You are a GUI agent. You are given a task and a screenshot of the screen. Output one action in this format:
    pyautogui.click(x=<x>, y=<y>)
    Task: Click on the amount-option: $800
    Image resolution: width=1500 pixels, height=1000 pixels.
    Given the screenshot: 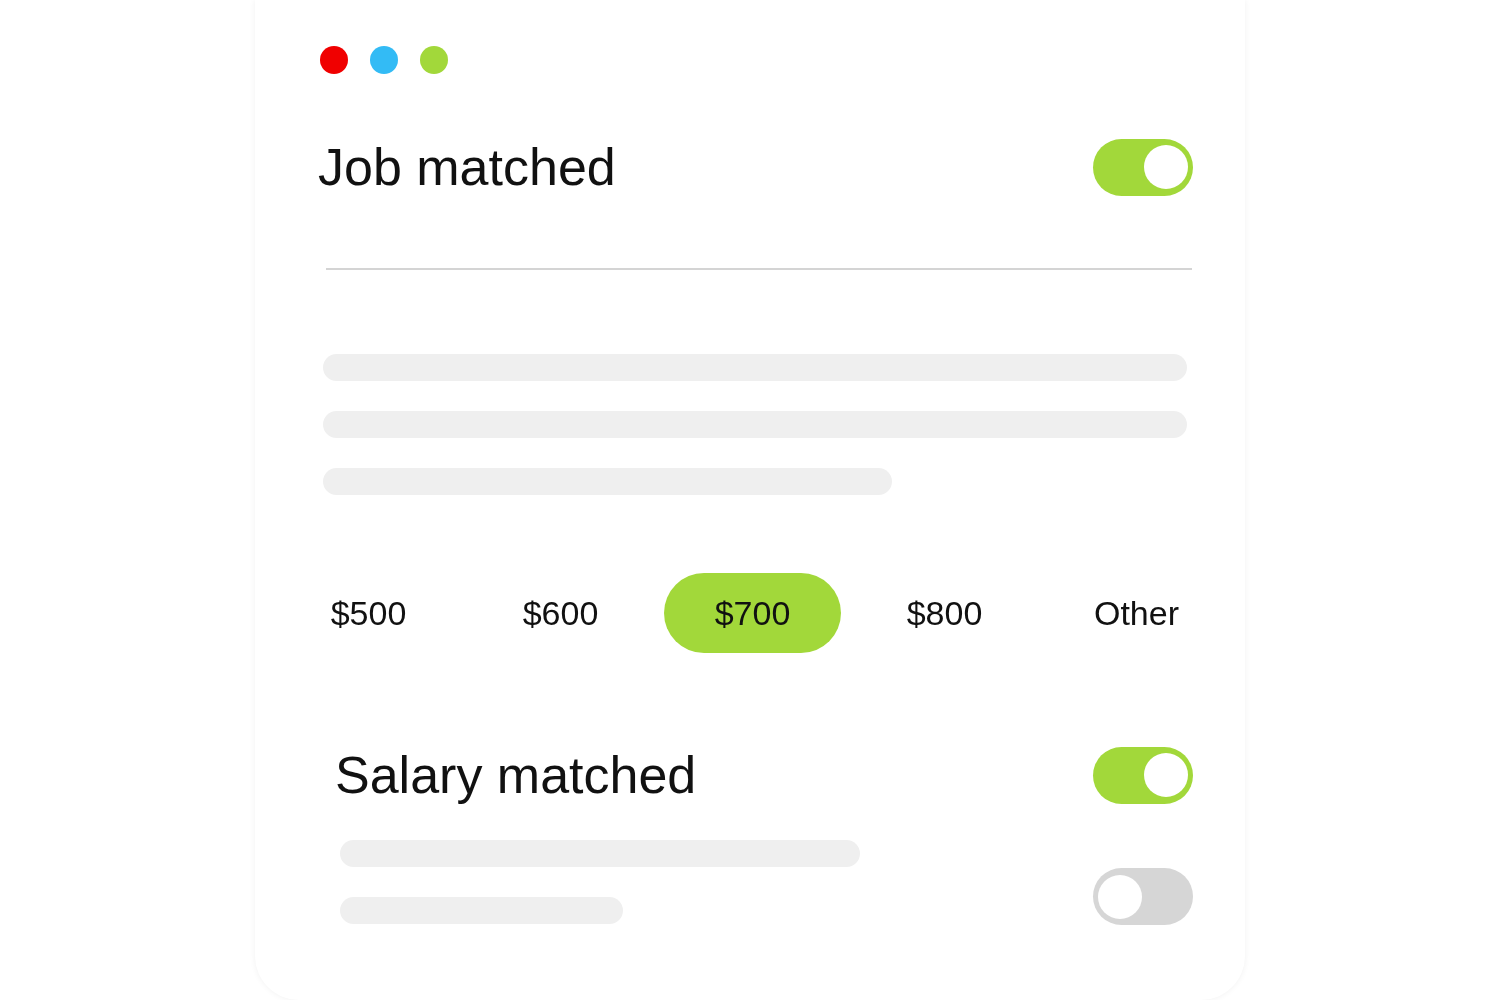 What is the action you would take?
    pyautogui.click(x=944, y=613)
    